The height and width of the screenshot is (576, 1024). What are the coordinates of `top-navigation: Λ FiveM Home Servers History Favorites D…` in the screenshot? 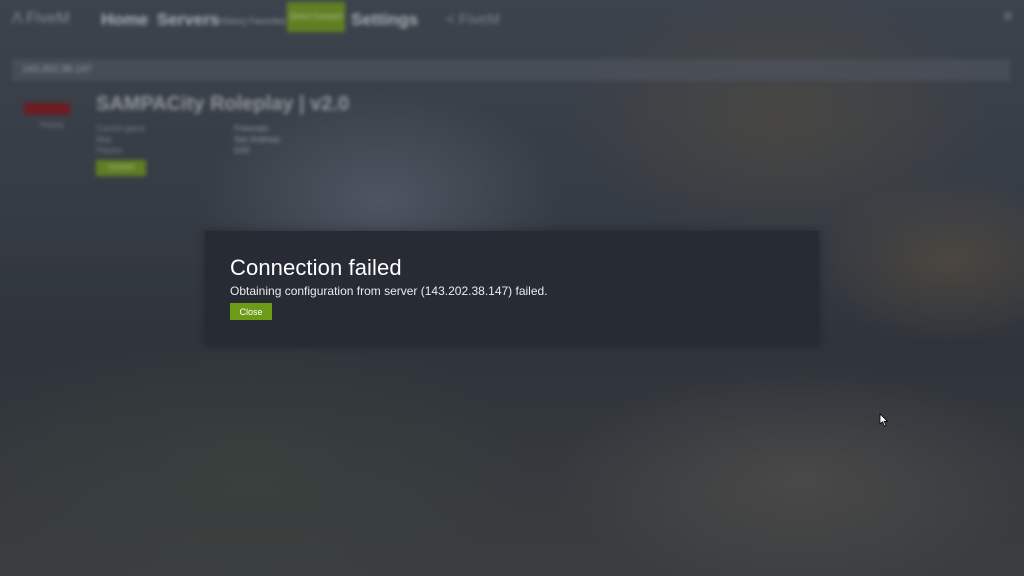 It's located at (512, 20).